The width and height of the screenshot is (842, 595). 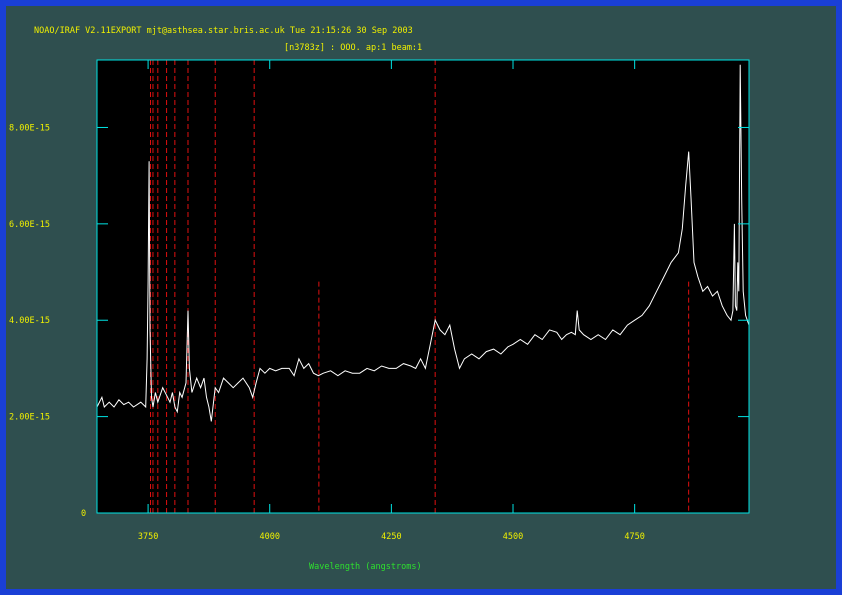 I want to click on x-tick-label: 3750, so click(x=148, y=537).